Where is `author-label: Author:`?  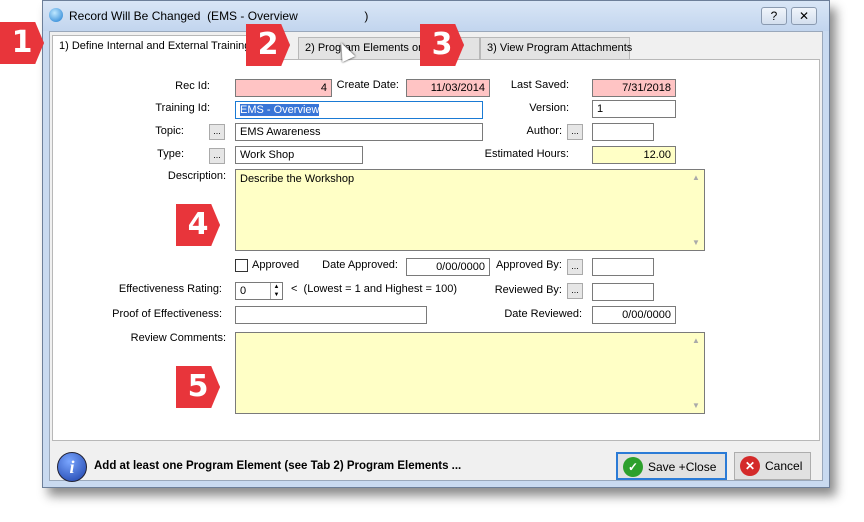
author-label: Author: is located at coordinates (544, 131).